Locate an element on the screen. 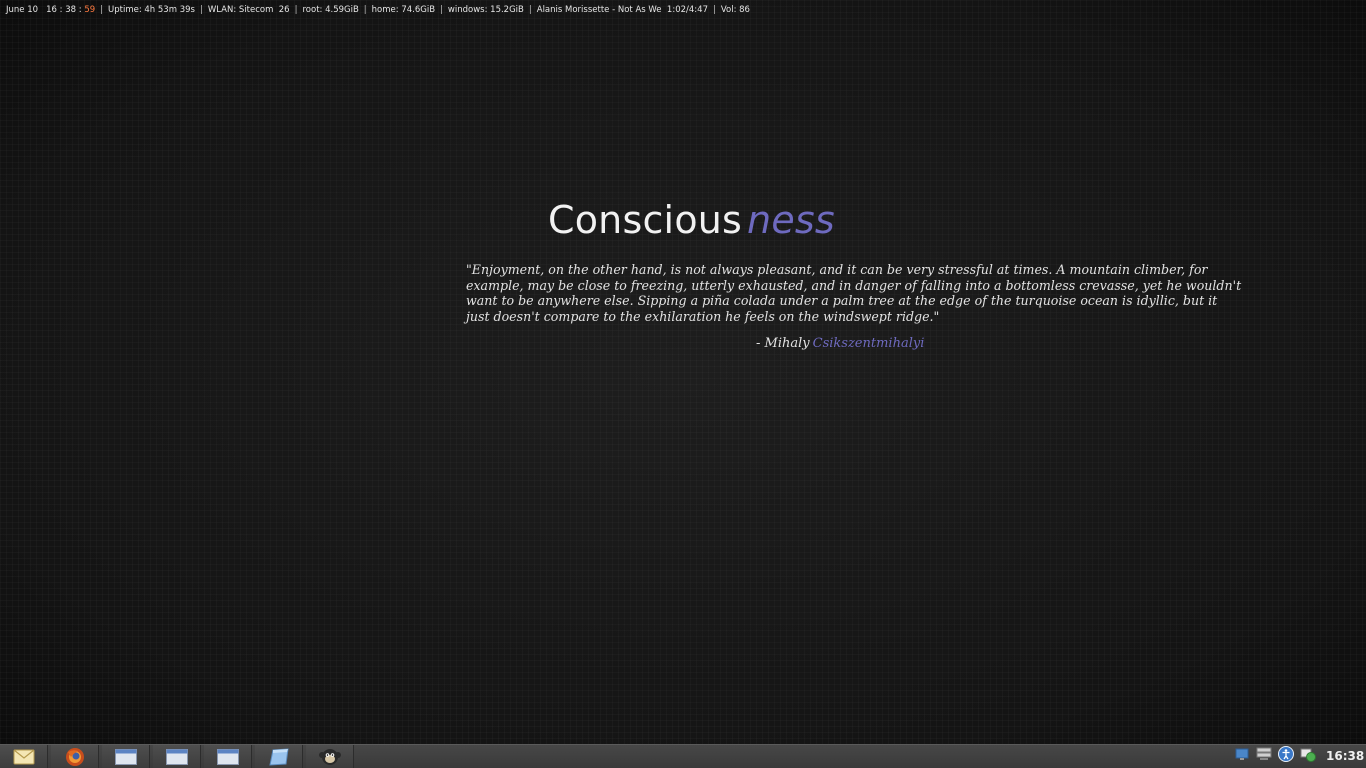 This screenshot has width=1366, height=768. accessibility-tray-button is located at coordinates (1286, 756).